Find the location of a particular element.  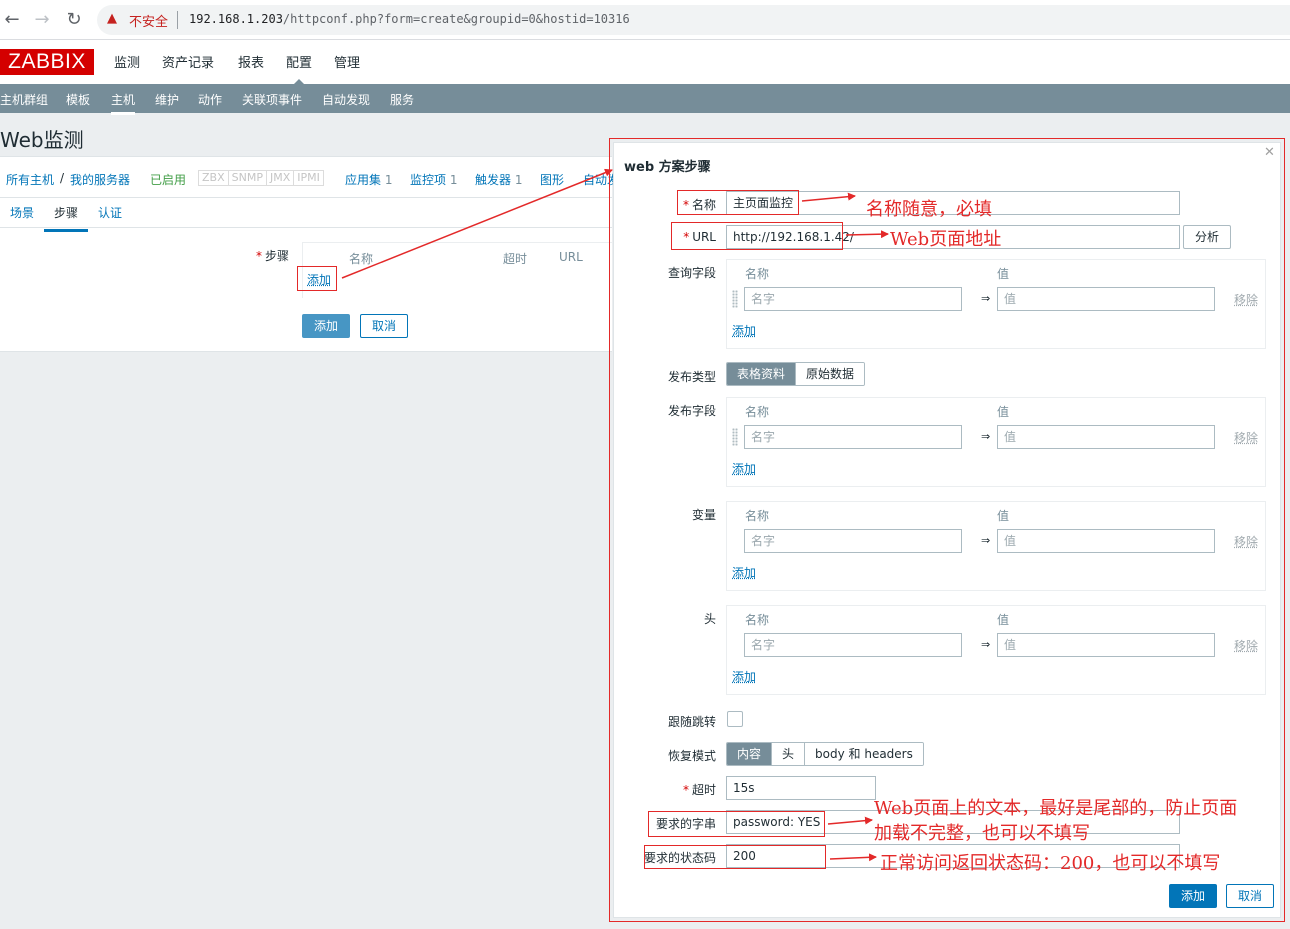

arrow-right-icon: → is located at coordinates (42, 20).